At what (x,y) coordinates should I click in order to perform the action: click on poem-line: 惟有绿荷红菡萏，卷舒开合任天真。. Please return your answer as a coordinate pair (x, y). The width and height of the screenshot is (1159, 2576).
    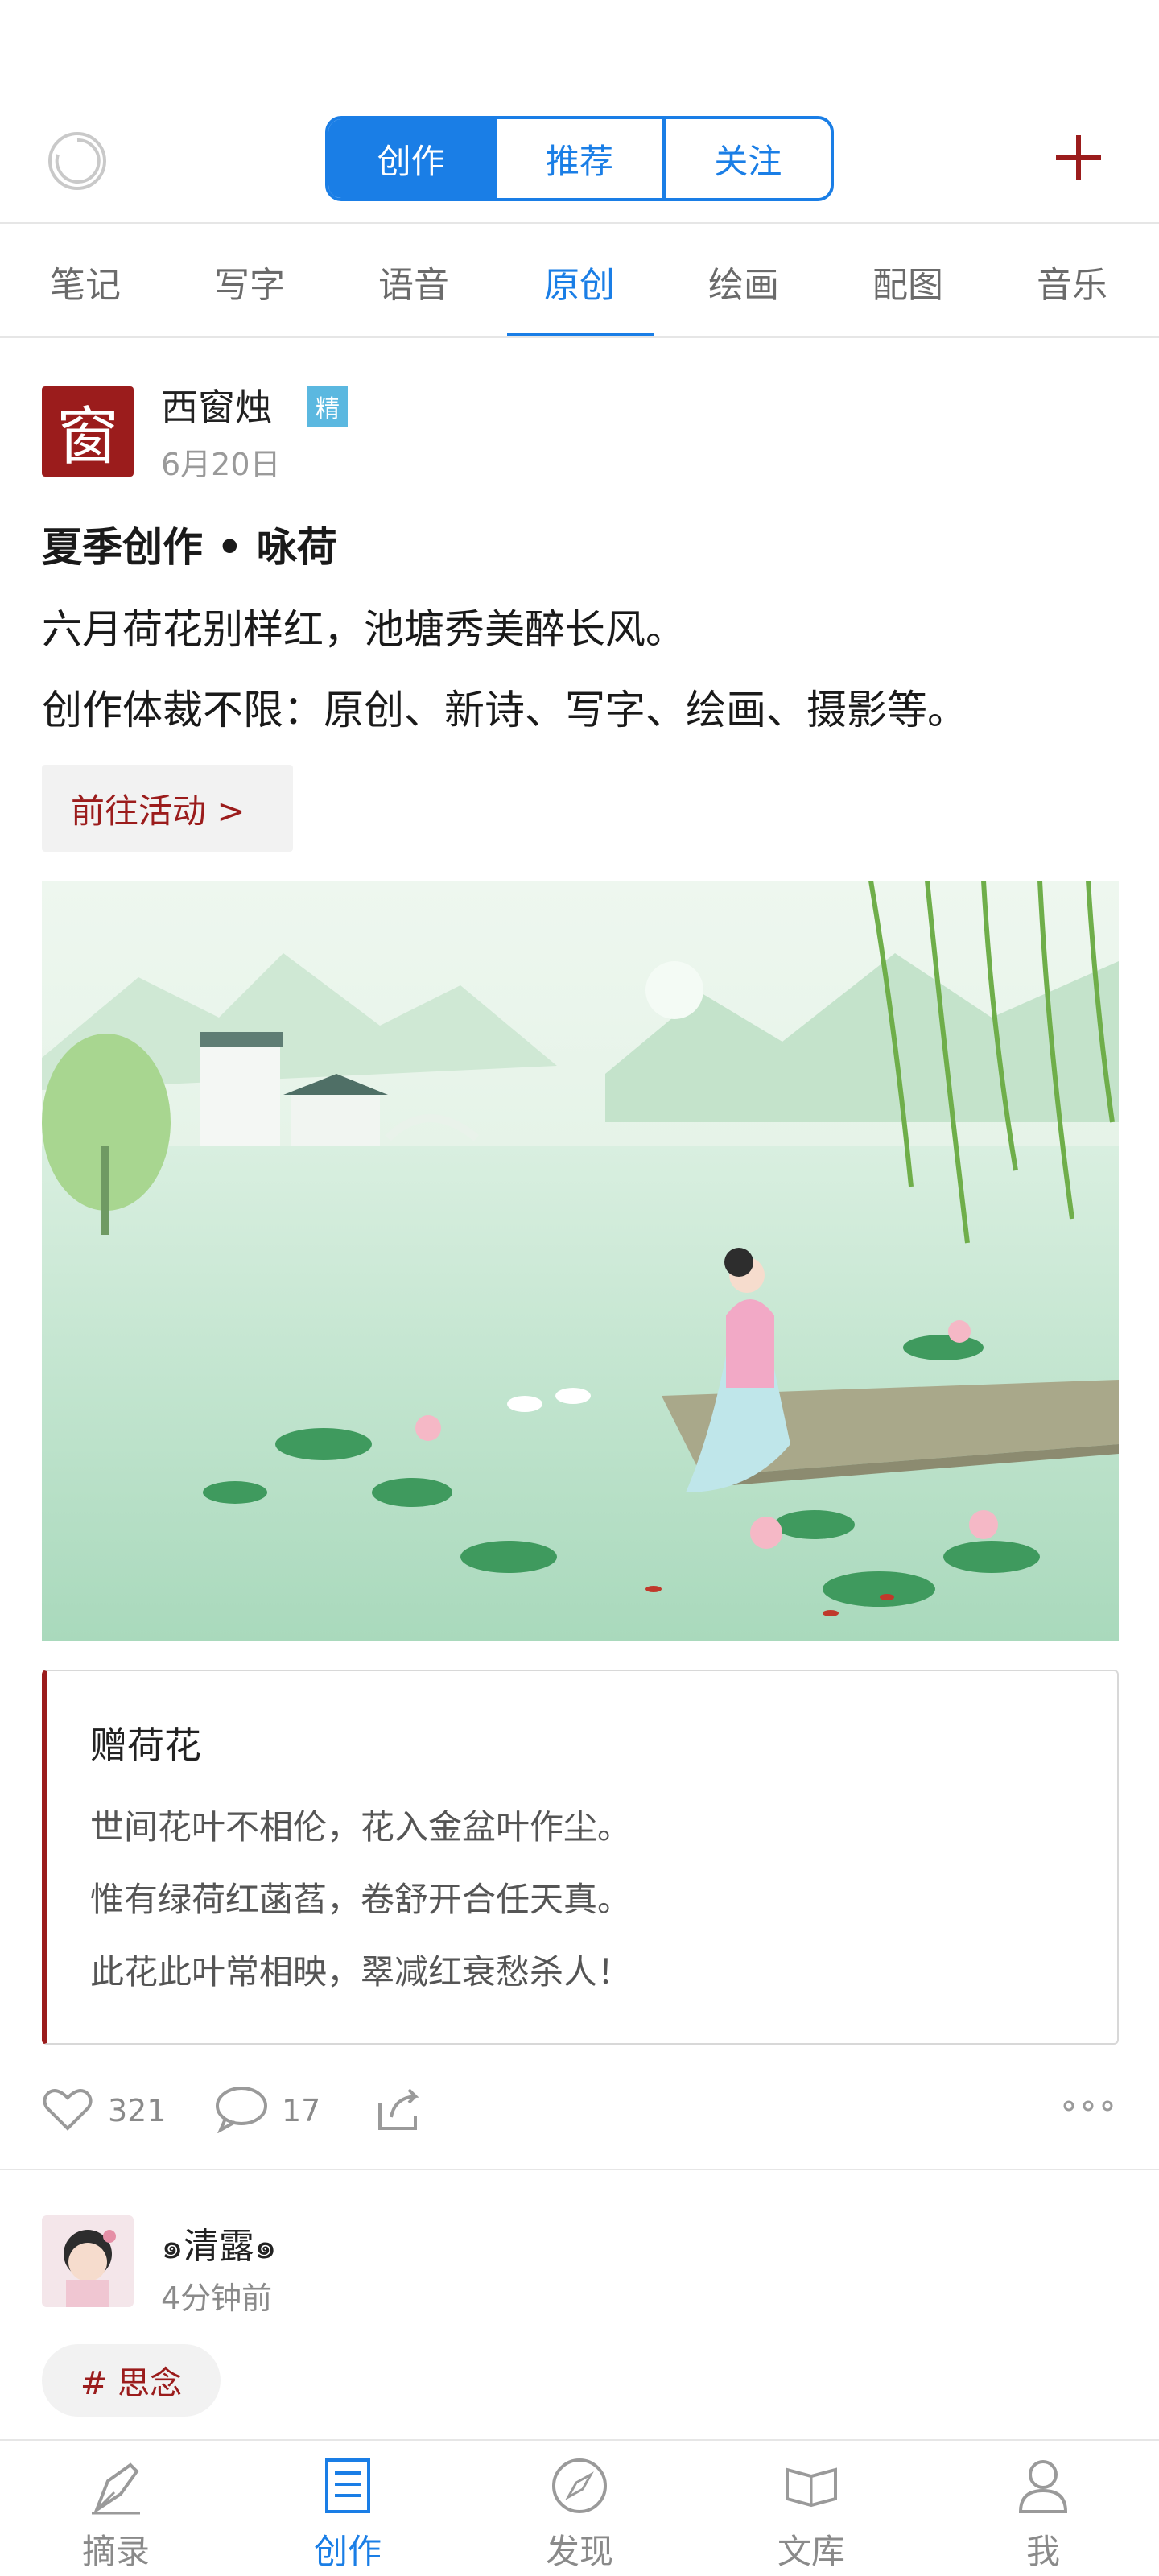
    Looking at the image, I should click on (361, 1899).